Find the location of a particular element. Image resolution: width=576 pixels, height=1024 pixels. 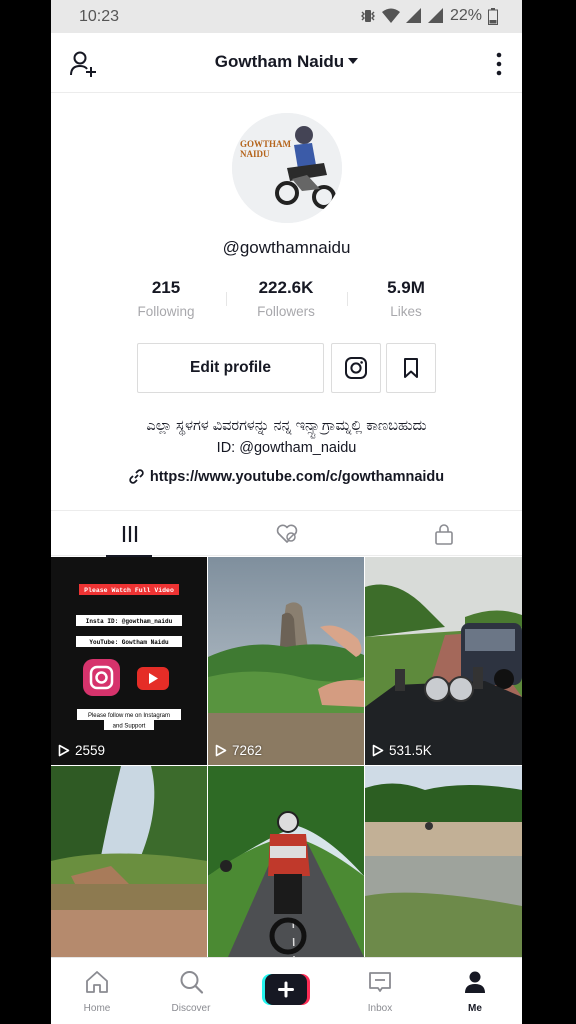

stat-followers-label: Followers is located at coordinates (286, 311).